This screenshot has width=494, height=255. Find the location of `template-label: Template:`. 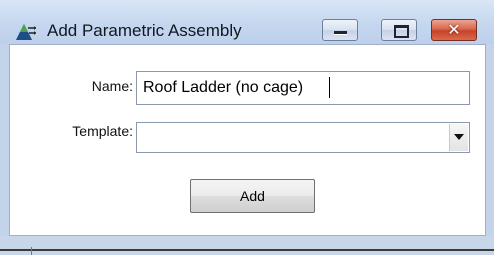

template-label: Template: is located at coordinates (102, 131).